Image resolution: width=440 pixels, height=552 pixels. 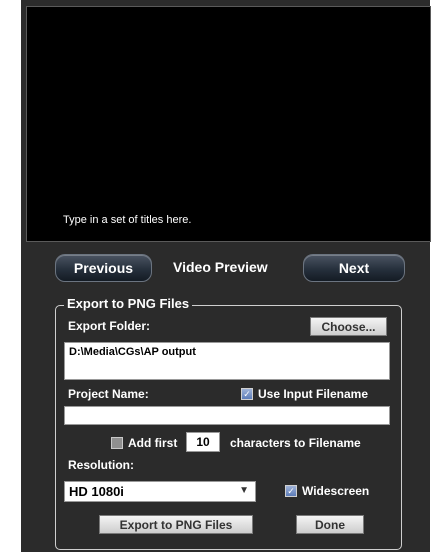 What do you see at coordinates (244, 490) in the screenshot?
I see `chevron-down-icon: ▼` at bounding box center [244, 490].